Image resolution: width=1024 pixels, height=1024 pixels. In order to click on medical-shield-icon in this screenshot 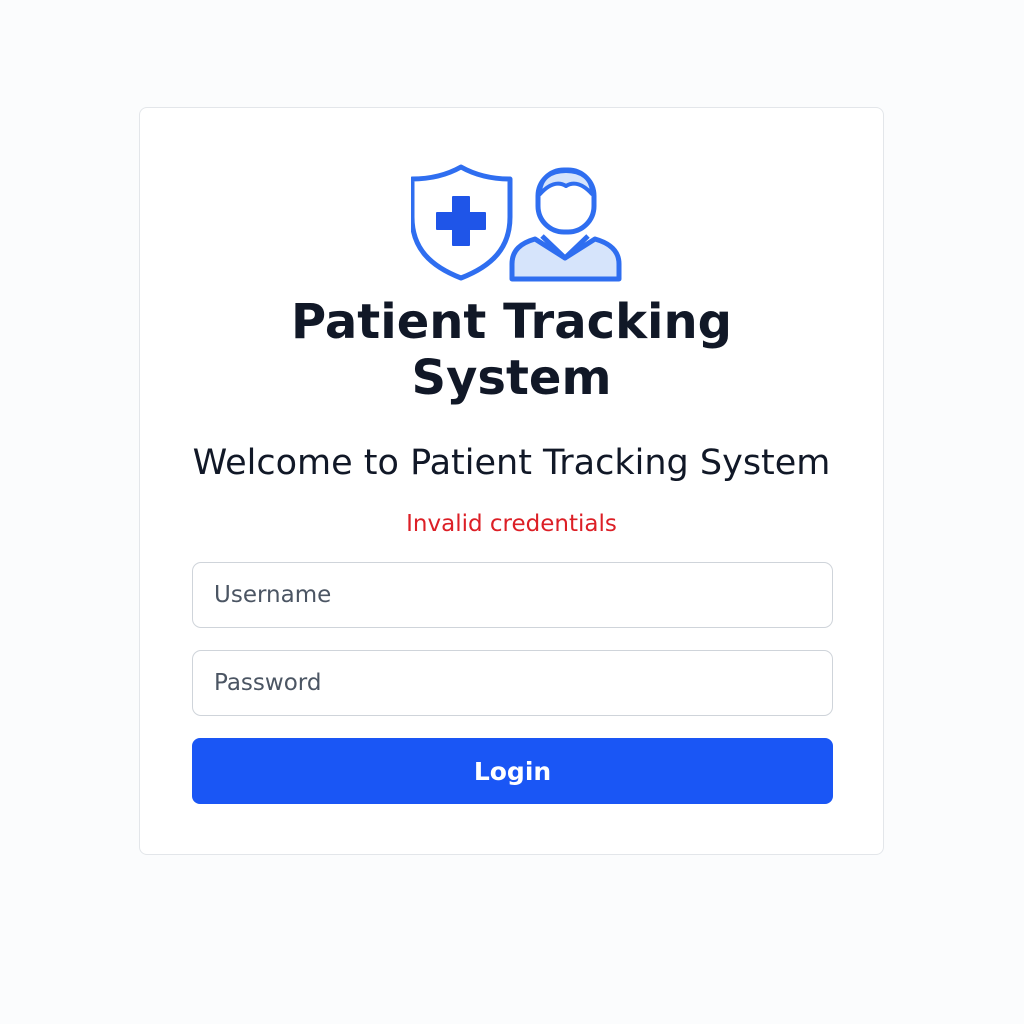, I will do `click(462, 222)`.